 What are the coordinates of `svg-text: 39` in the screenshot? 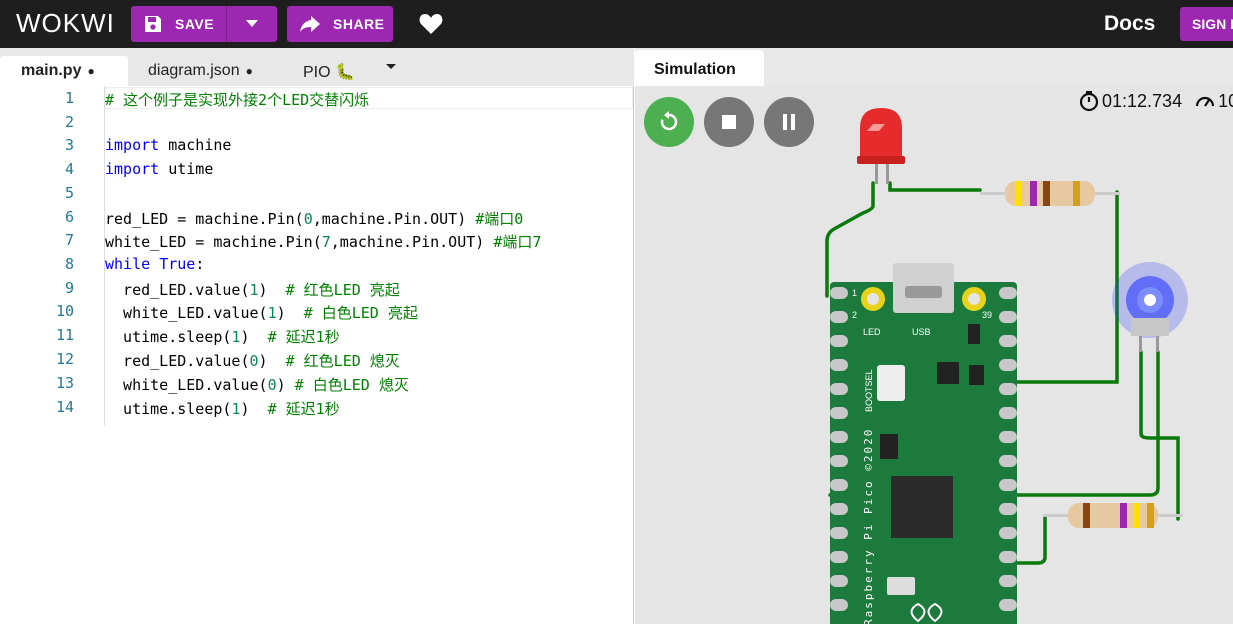 It's located at (987, 315).